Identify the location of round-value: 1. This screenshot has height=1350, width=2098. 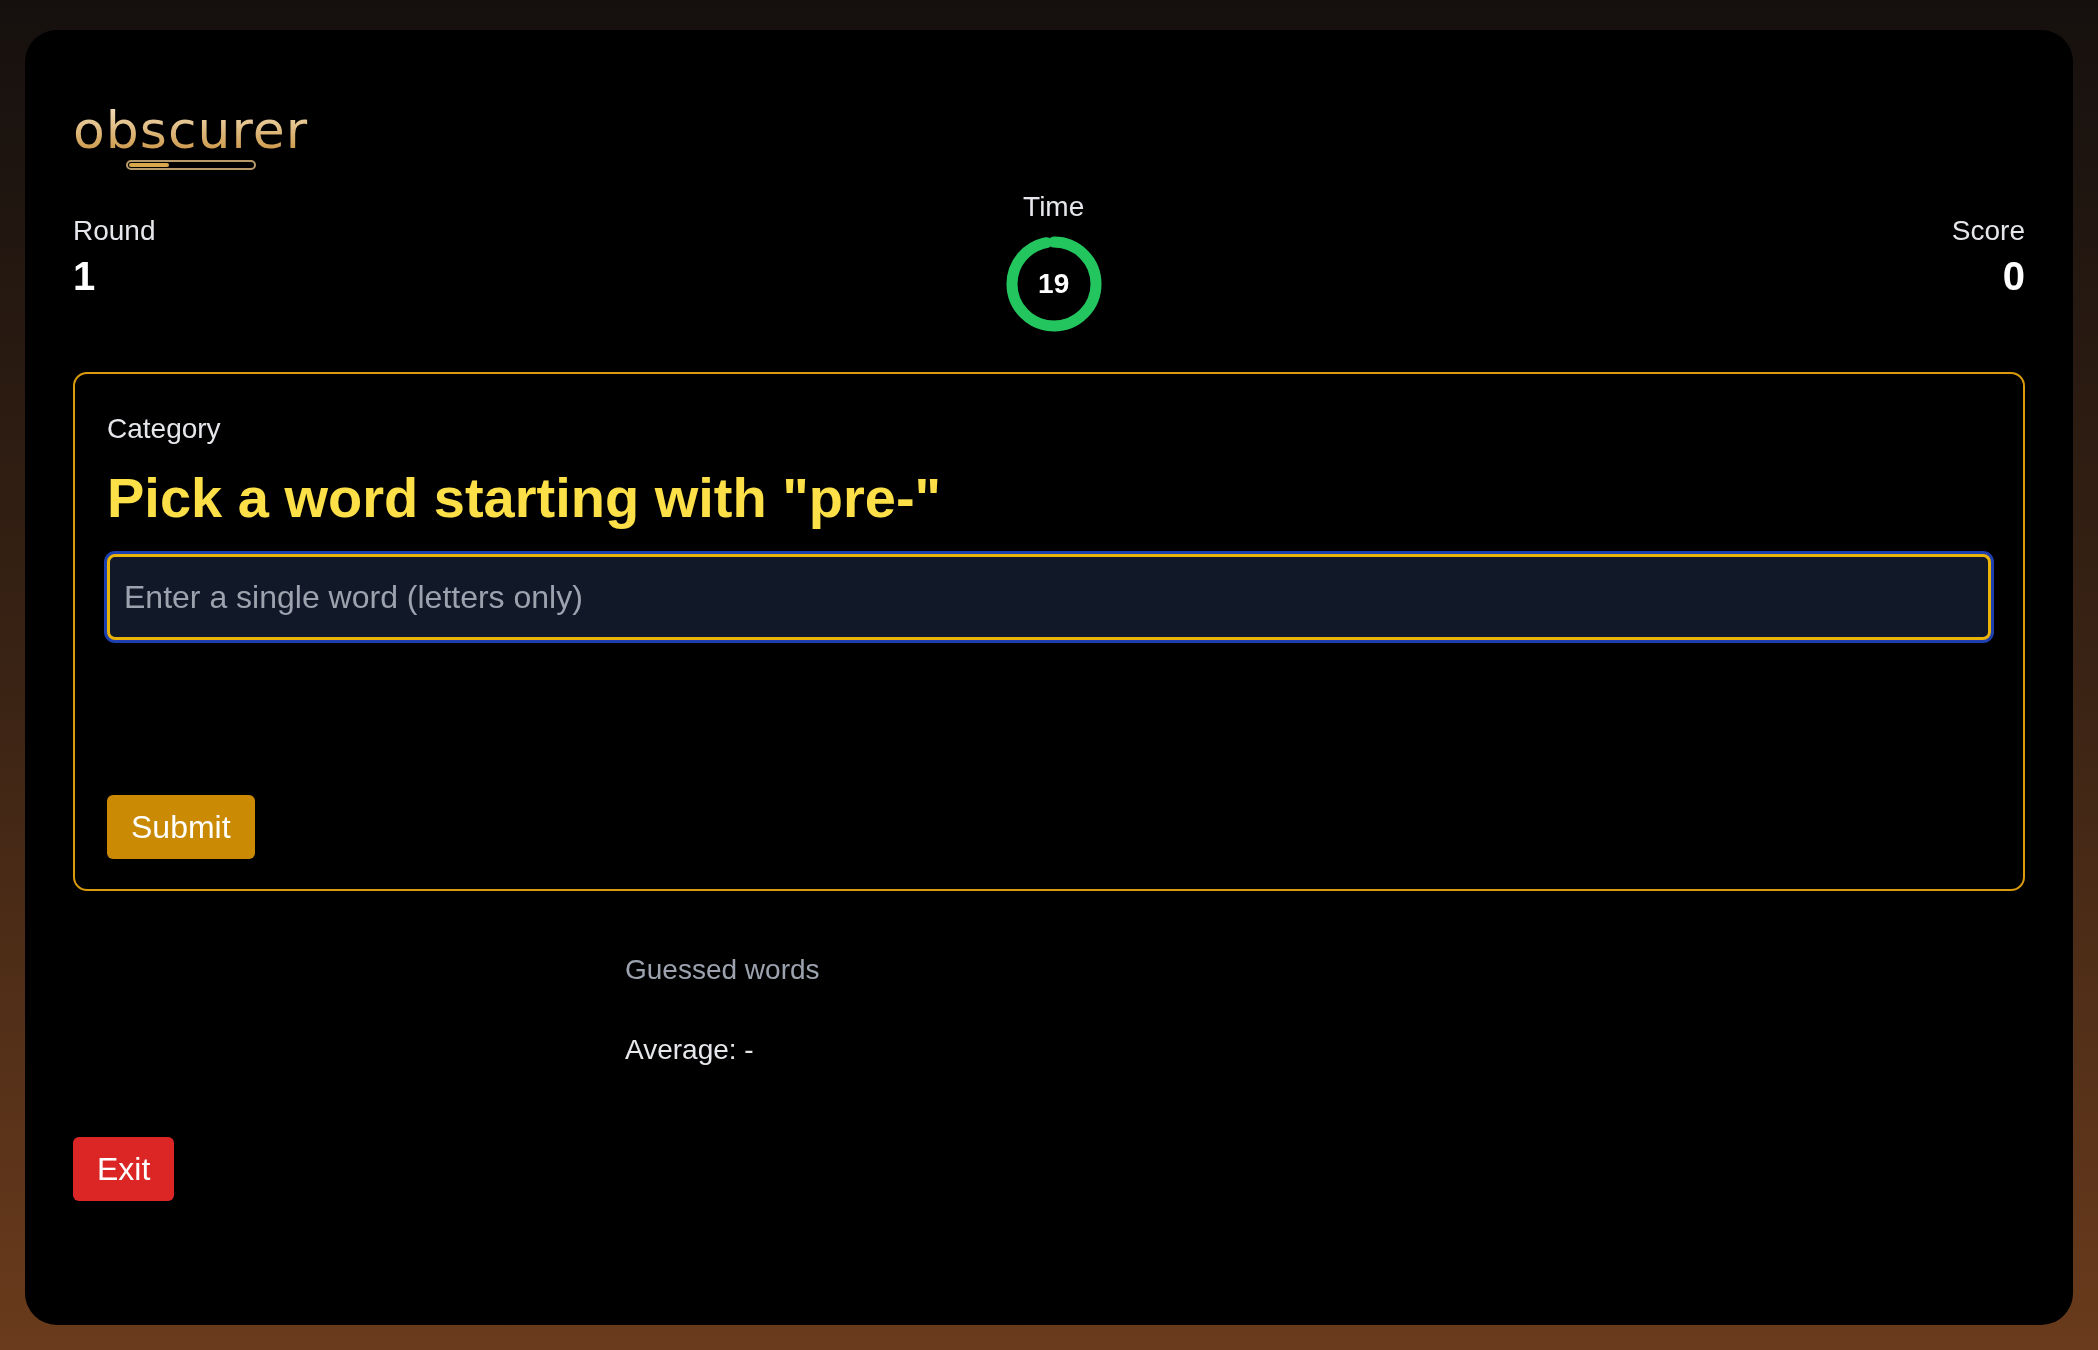
(84, 276).